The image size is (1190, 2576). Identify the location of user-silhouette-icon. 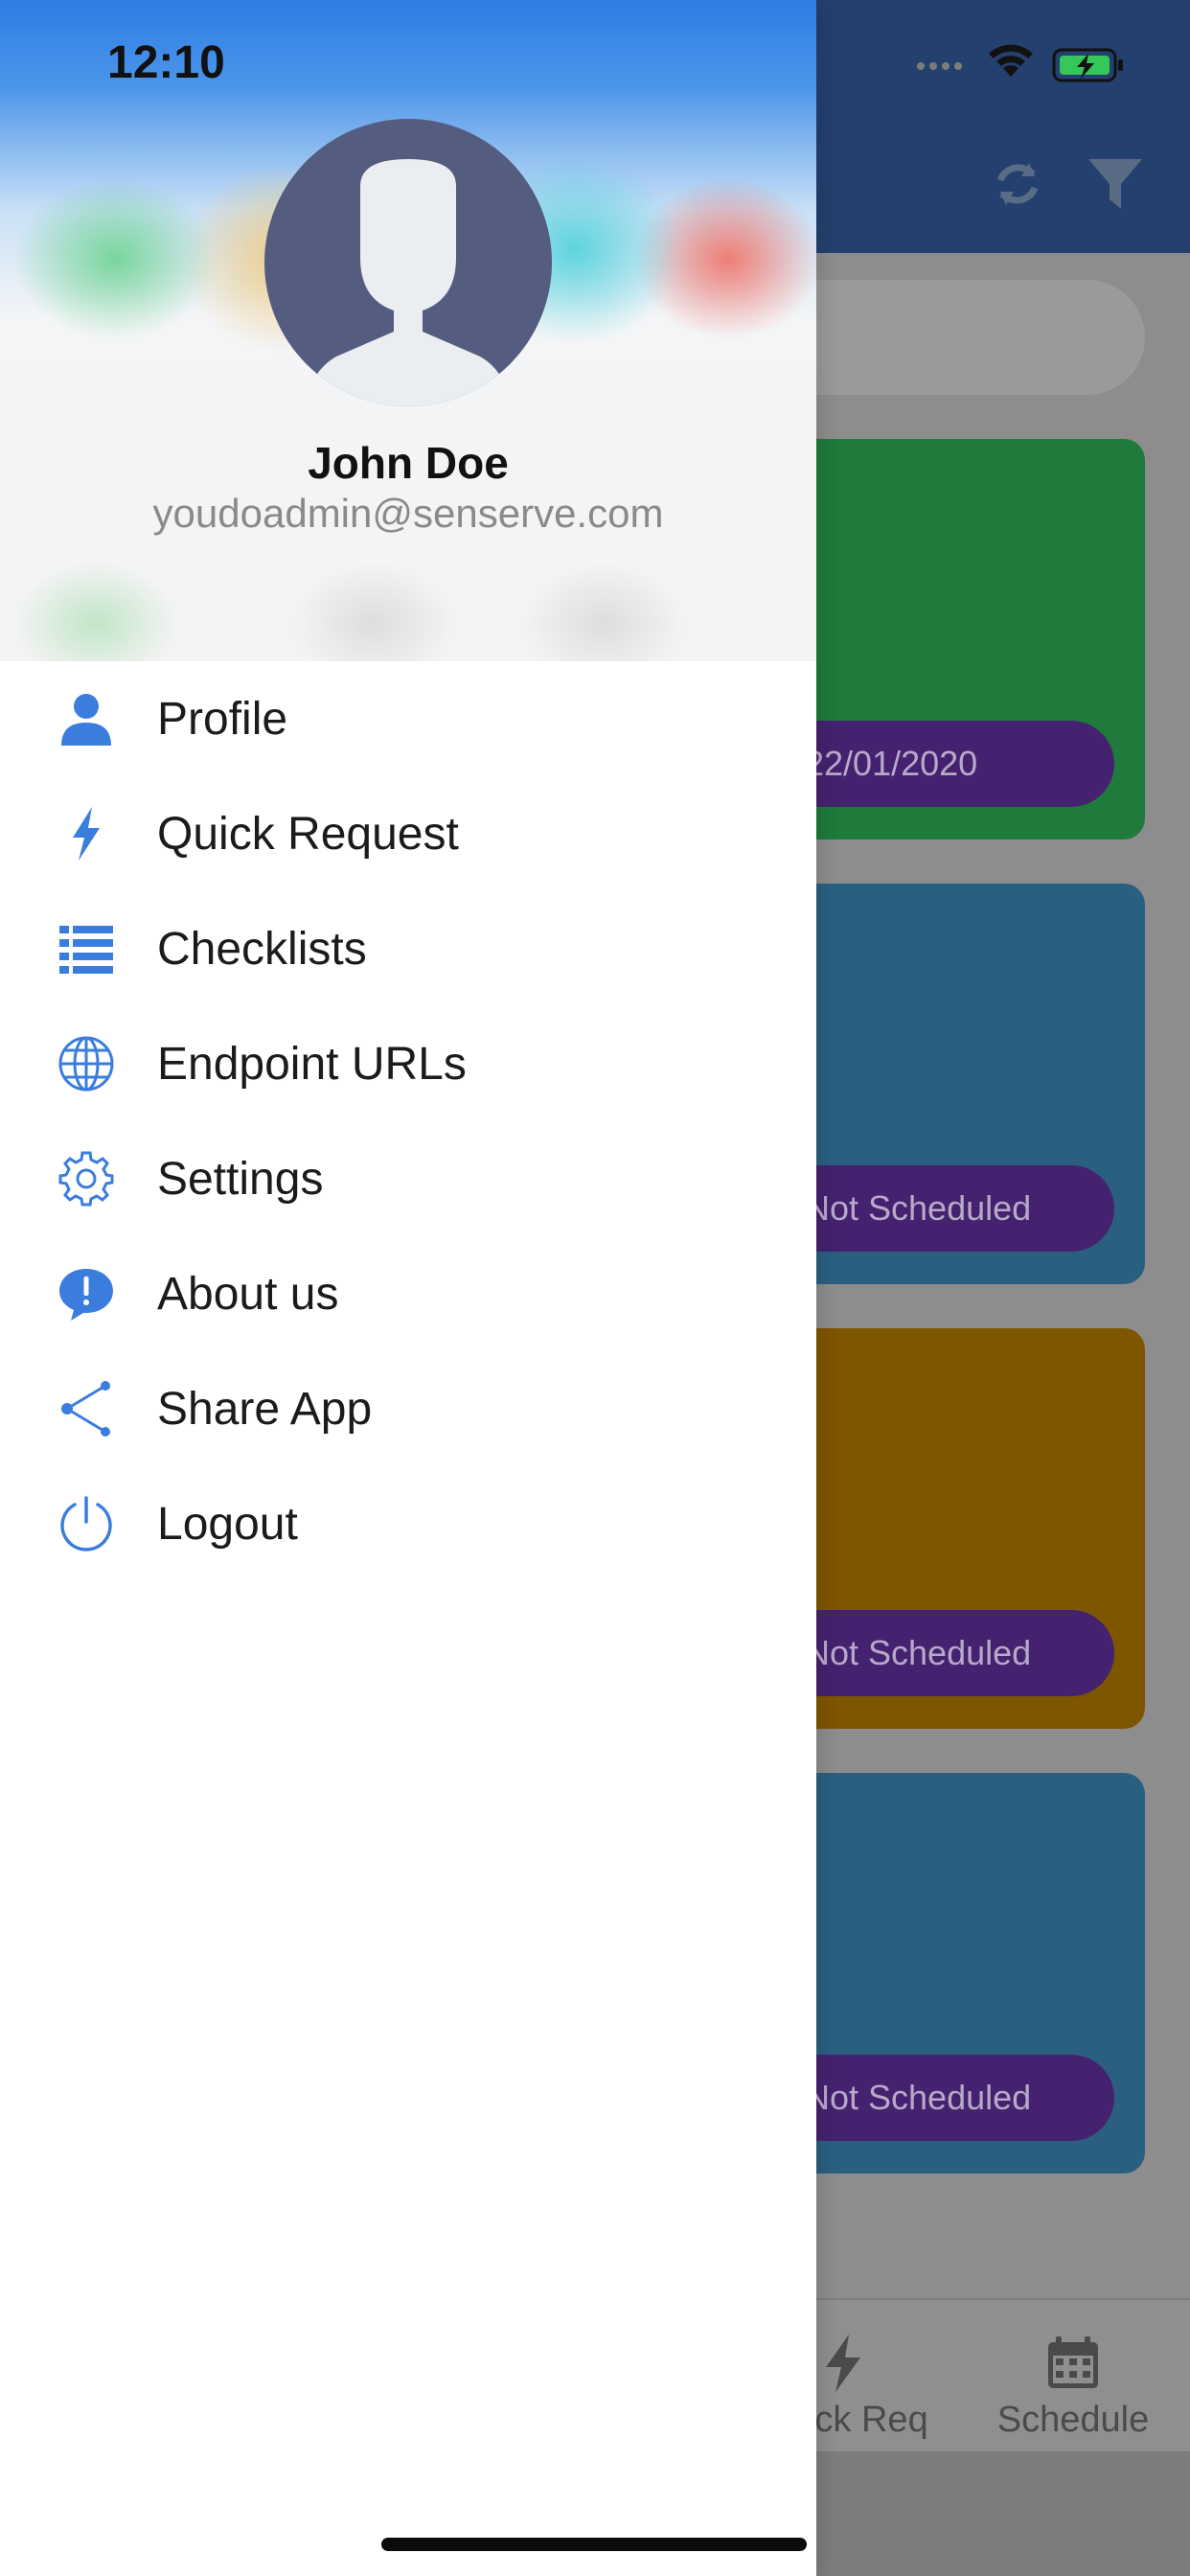
(409, 282).